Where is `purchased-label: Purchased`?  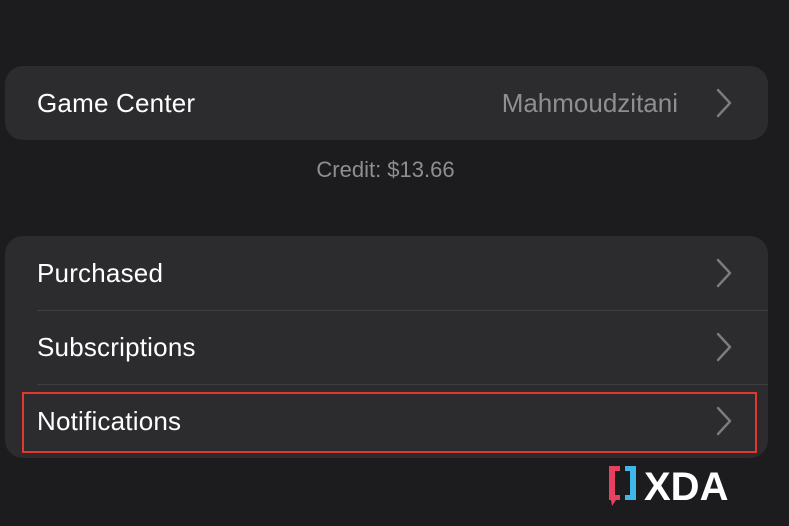 purchased-label: Purchased is located at coordinates (100, 272).